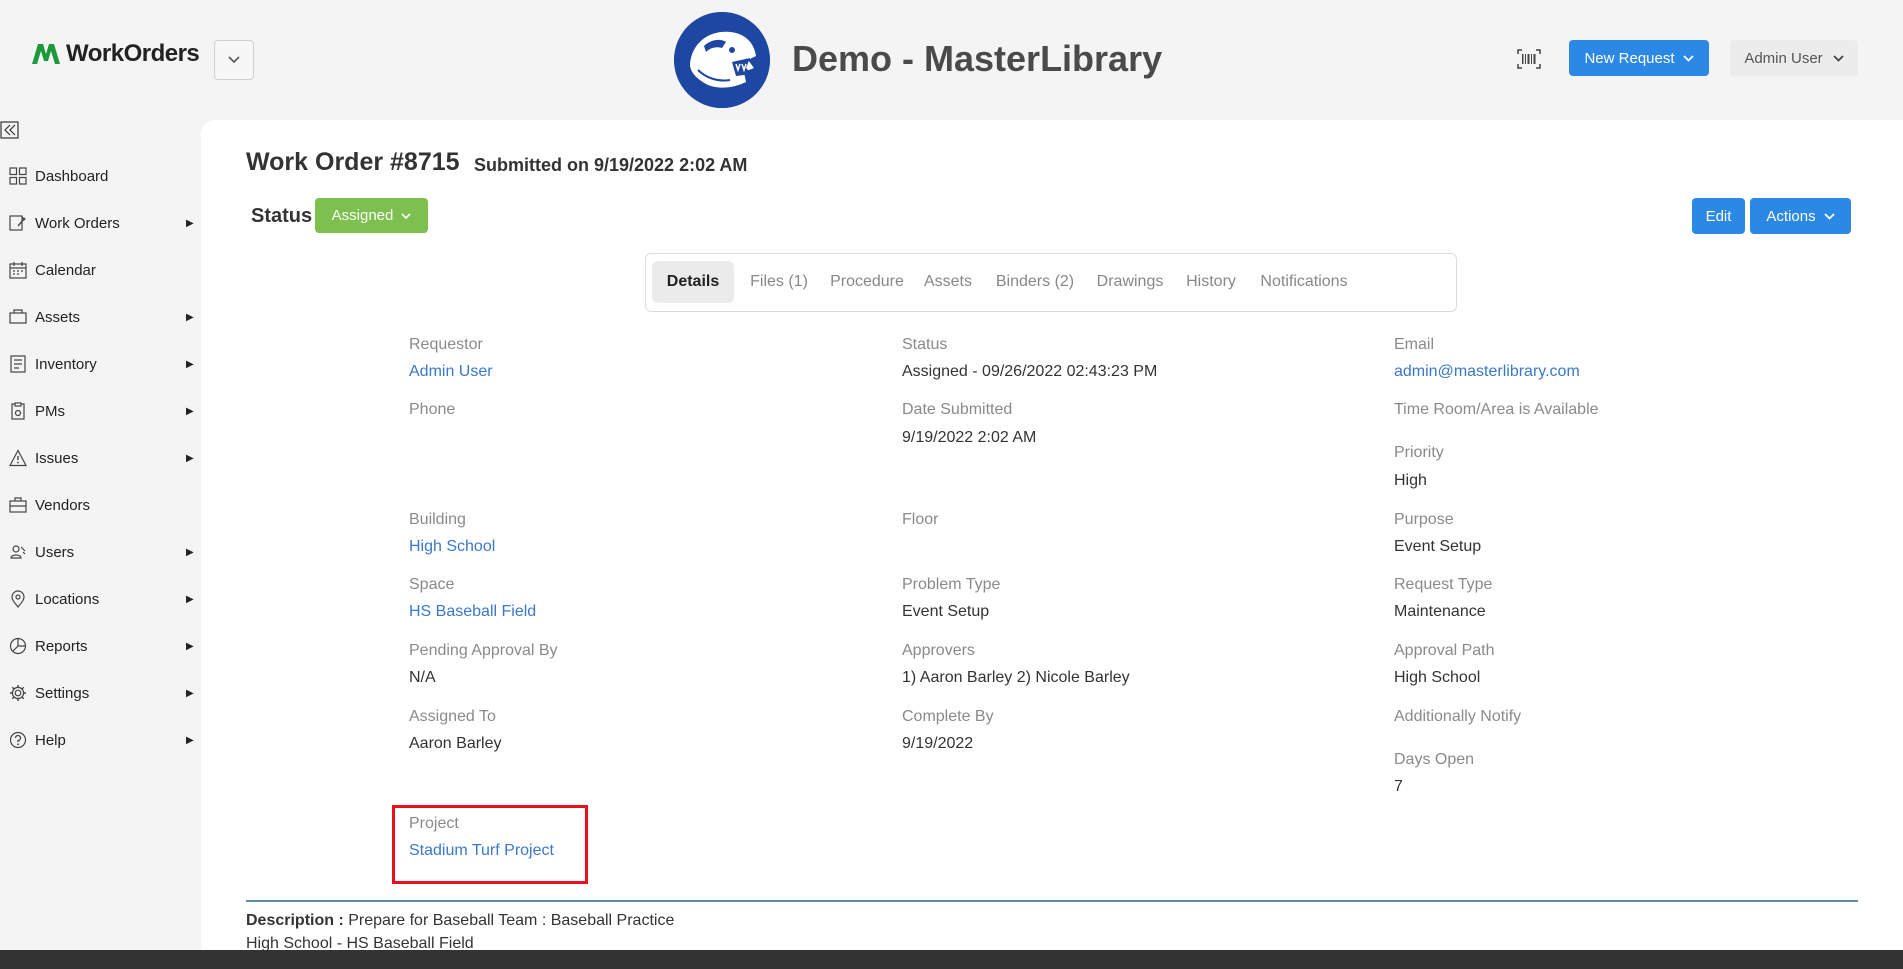 Image resolution: width=1903 pixels, height=969 pixels. Describe the element at coordinates (1424, 519) in the screenshot. I see `purpose-label: Purpose` at that location.